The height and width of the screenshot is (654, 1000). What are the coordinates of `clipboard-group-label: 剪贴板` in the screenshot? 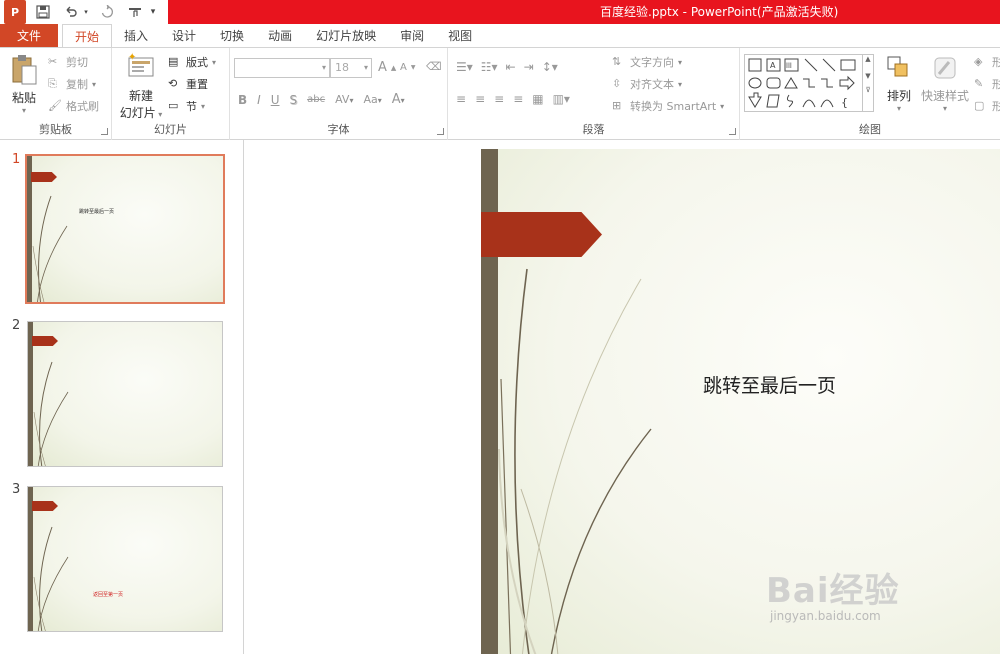 It's located at (55, 129).